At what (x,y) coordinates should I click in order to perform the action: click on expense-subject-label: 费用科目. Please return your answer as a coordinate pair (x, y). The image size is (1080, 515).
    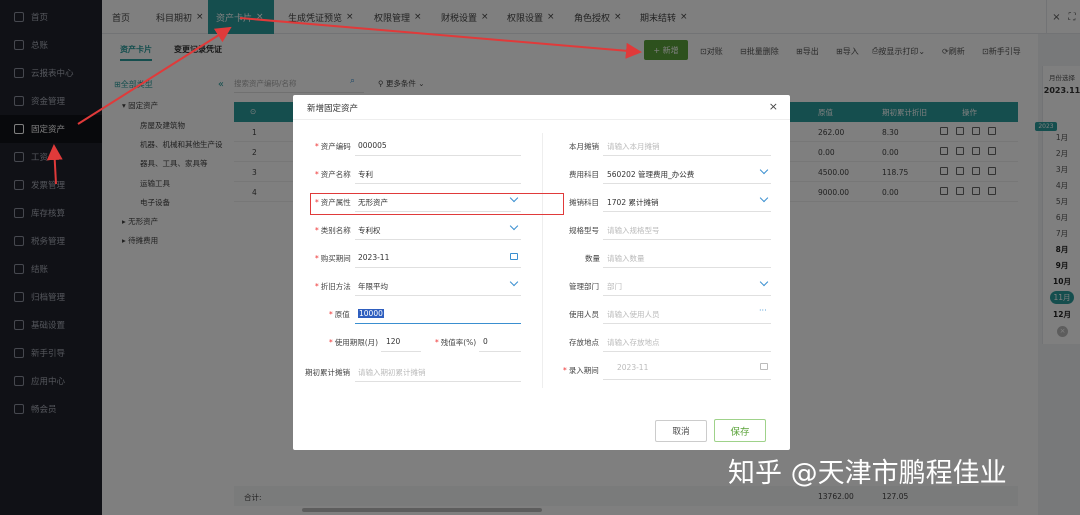
    Looking at the image, I should click on (584, 174).